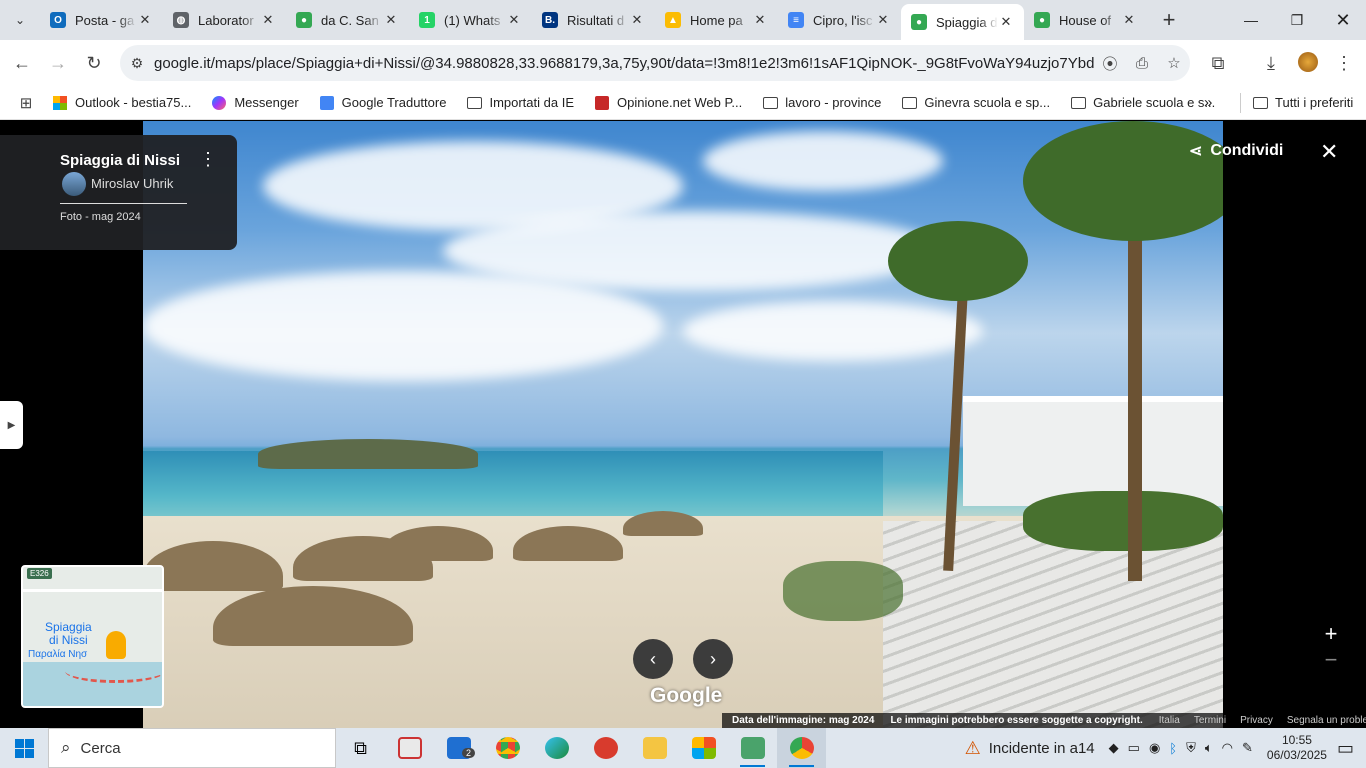 Image resolution: width=1366 pixels, height=768 pixels. Describe the element at coordinates (208, 159) in the screenshot. I see `more-options-icon: ⋮` at that location.